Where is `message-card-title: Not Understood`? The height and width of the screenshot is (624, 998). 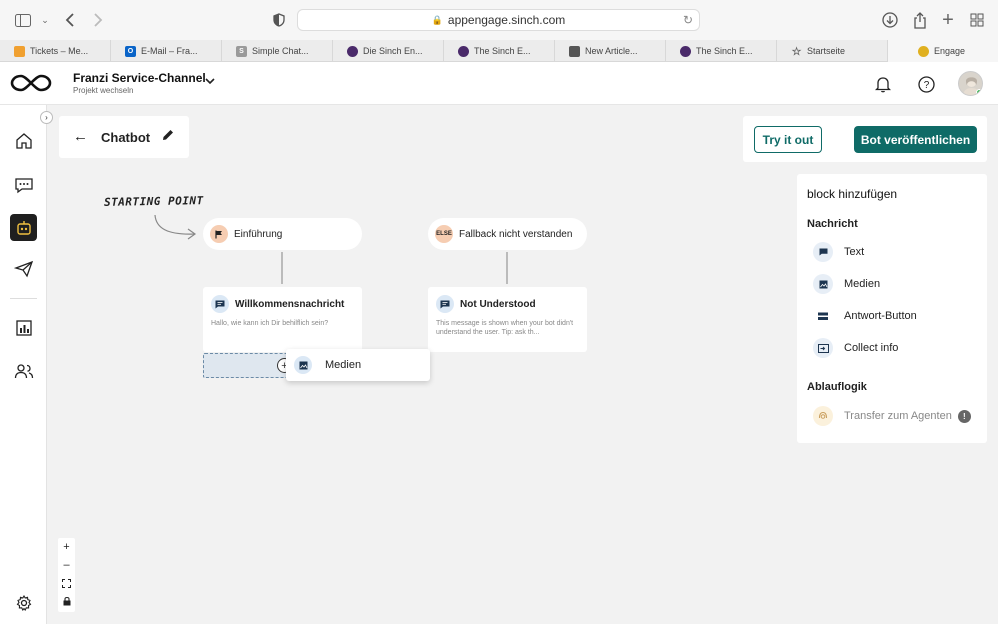 message-card-title: Not Understood is located at coordinates (498, 304).